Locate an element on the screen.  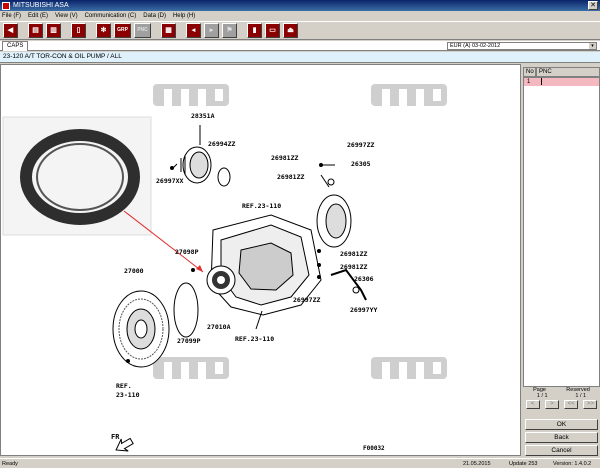
part-label: 26997XX is located at coordinates (169, 181).